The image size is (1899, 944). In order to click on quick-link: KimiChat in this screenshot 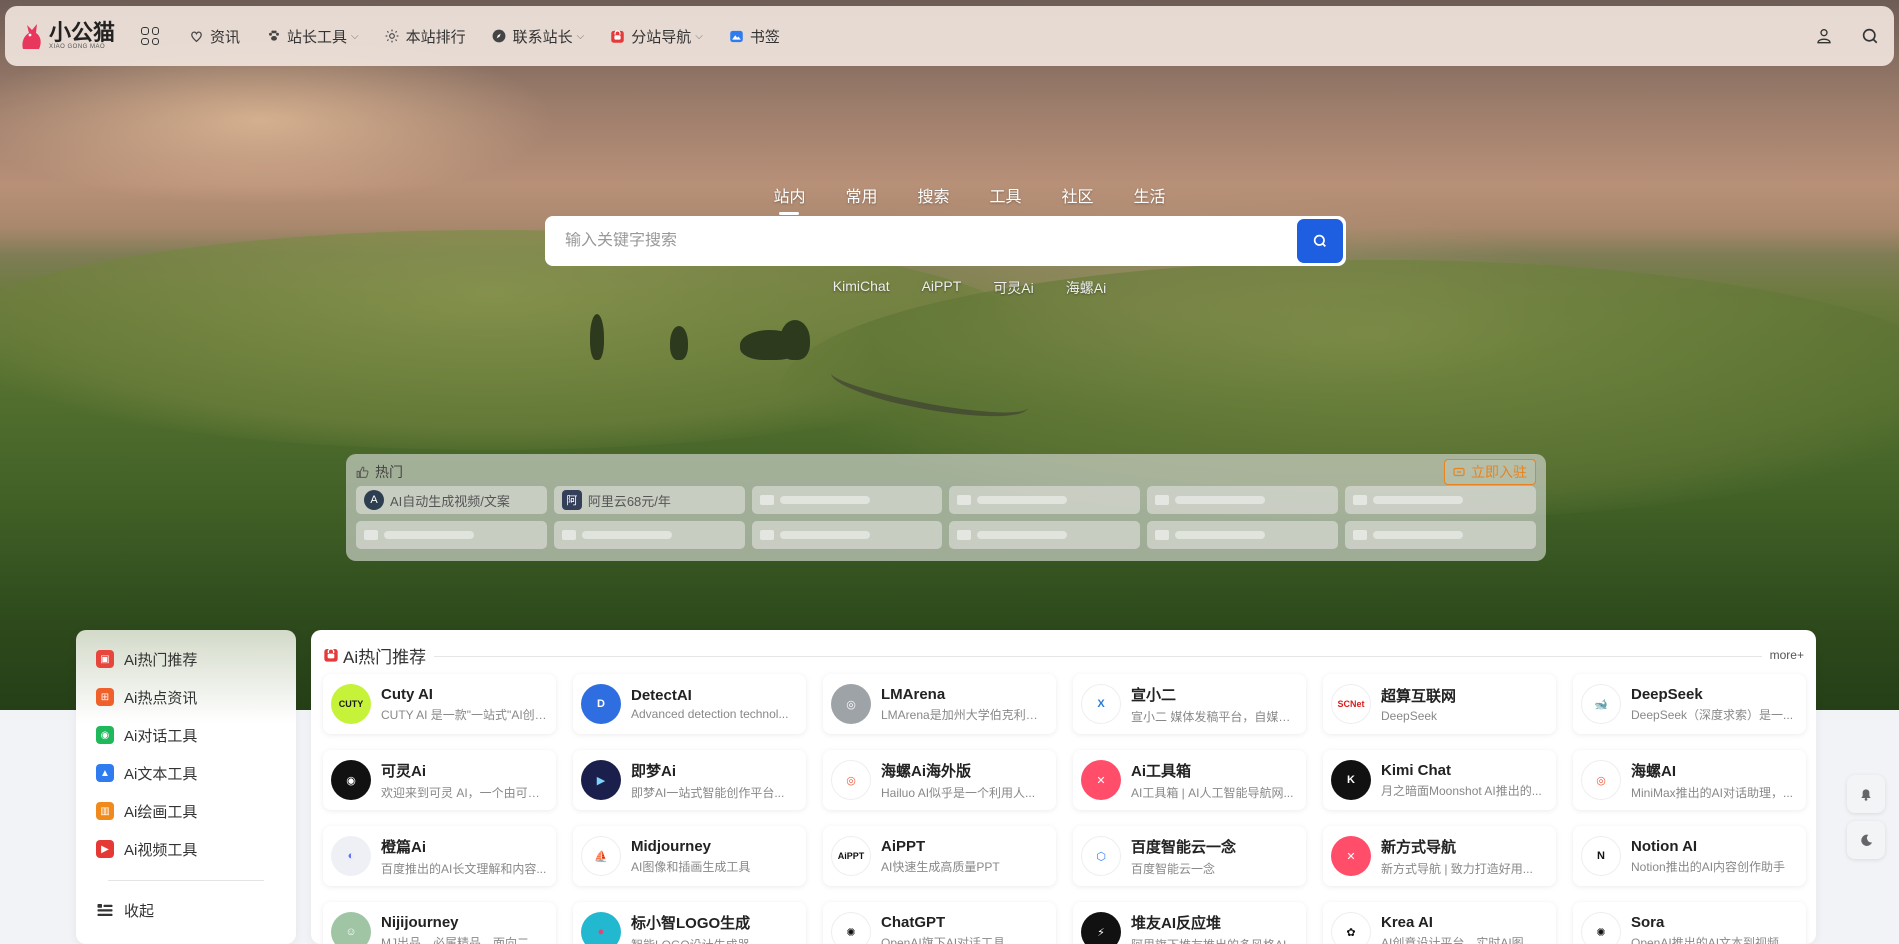, I will do `click(861, 288)`.